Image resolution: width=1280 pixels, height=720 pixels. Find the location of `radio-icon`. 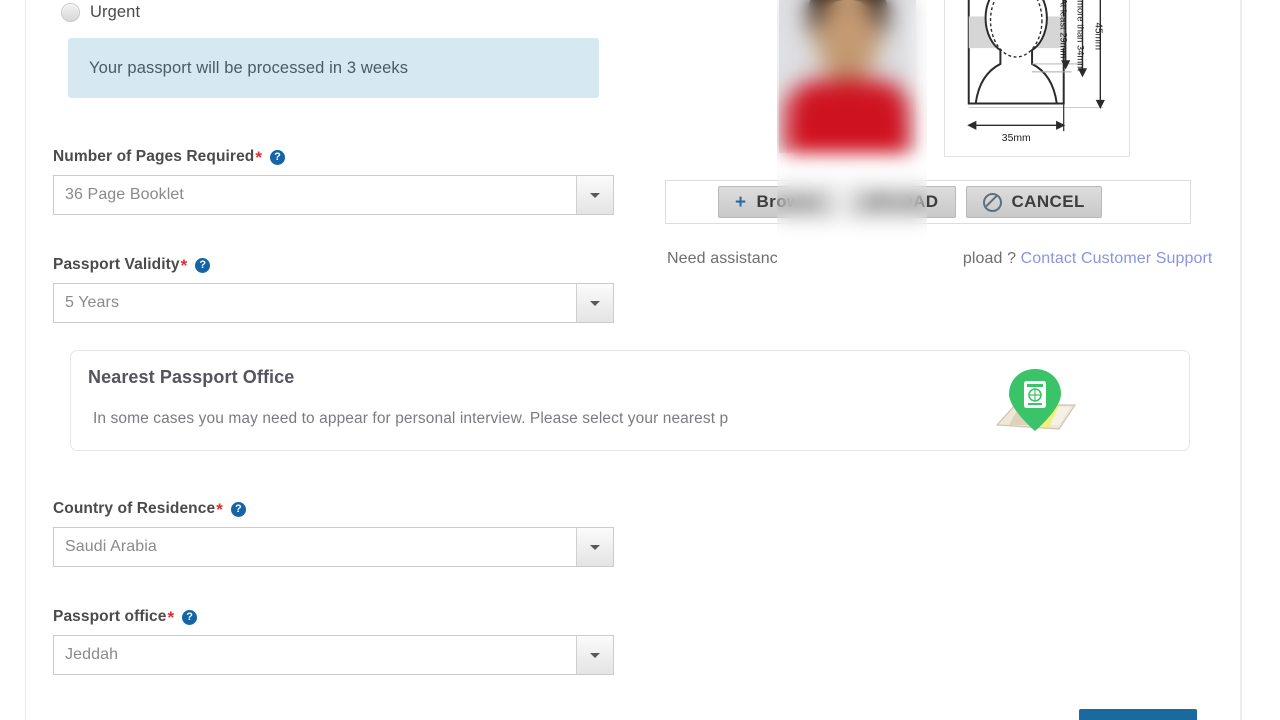

radio-icon is located at coordinates (70, 12).